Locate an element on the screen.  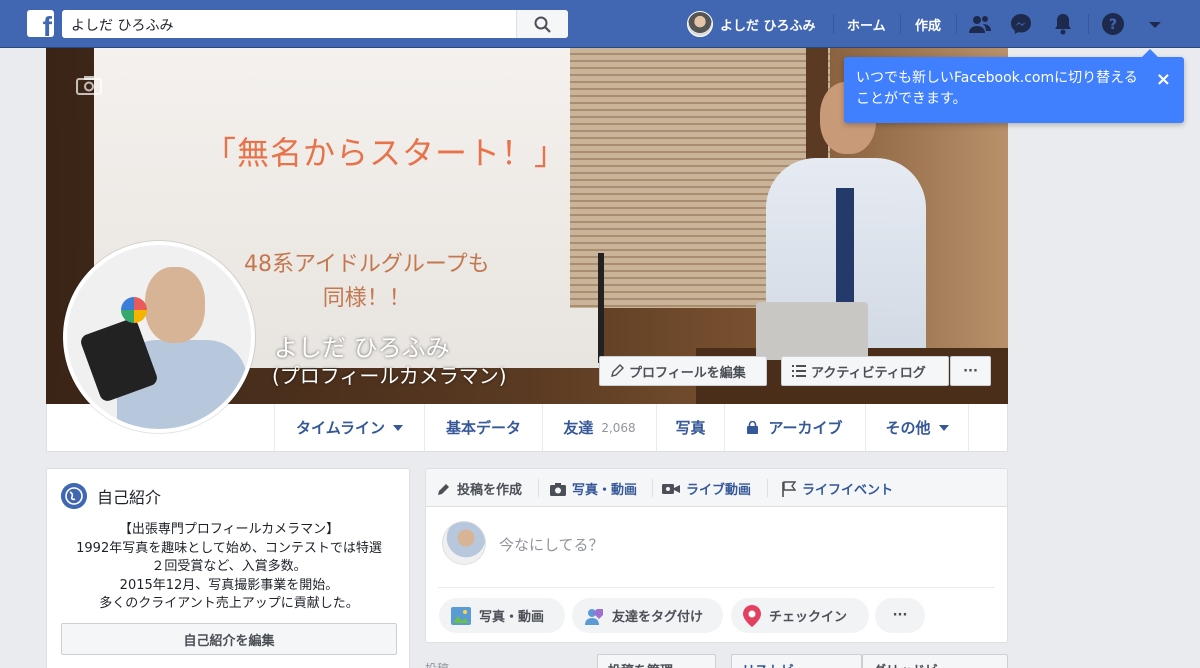
list-view-button: リストビュー is located at coordinates (796, 661).